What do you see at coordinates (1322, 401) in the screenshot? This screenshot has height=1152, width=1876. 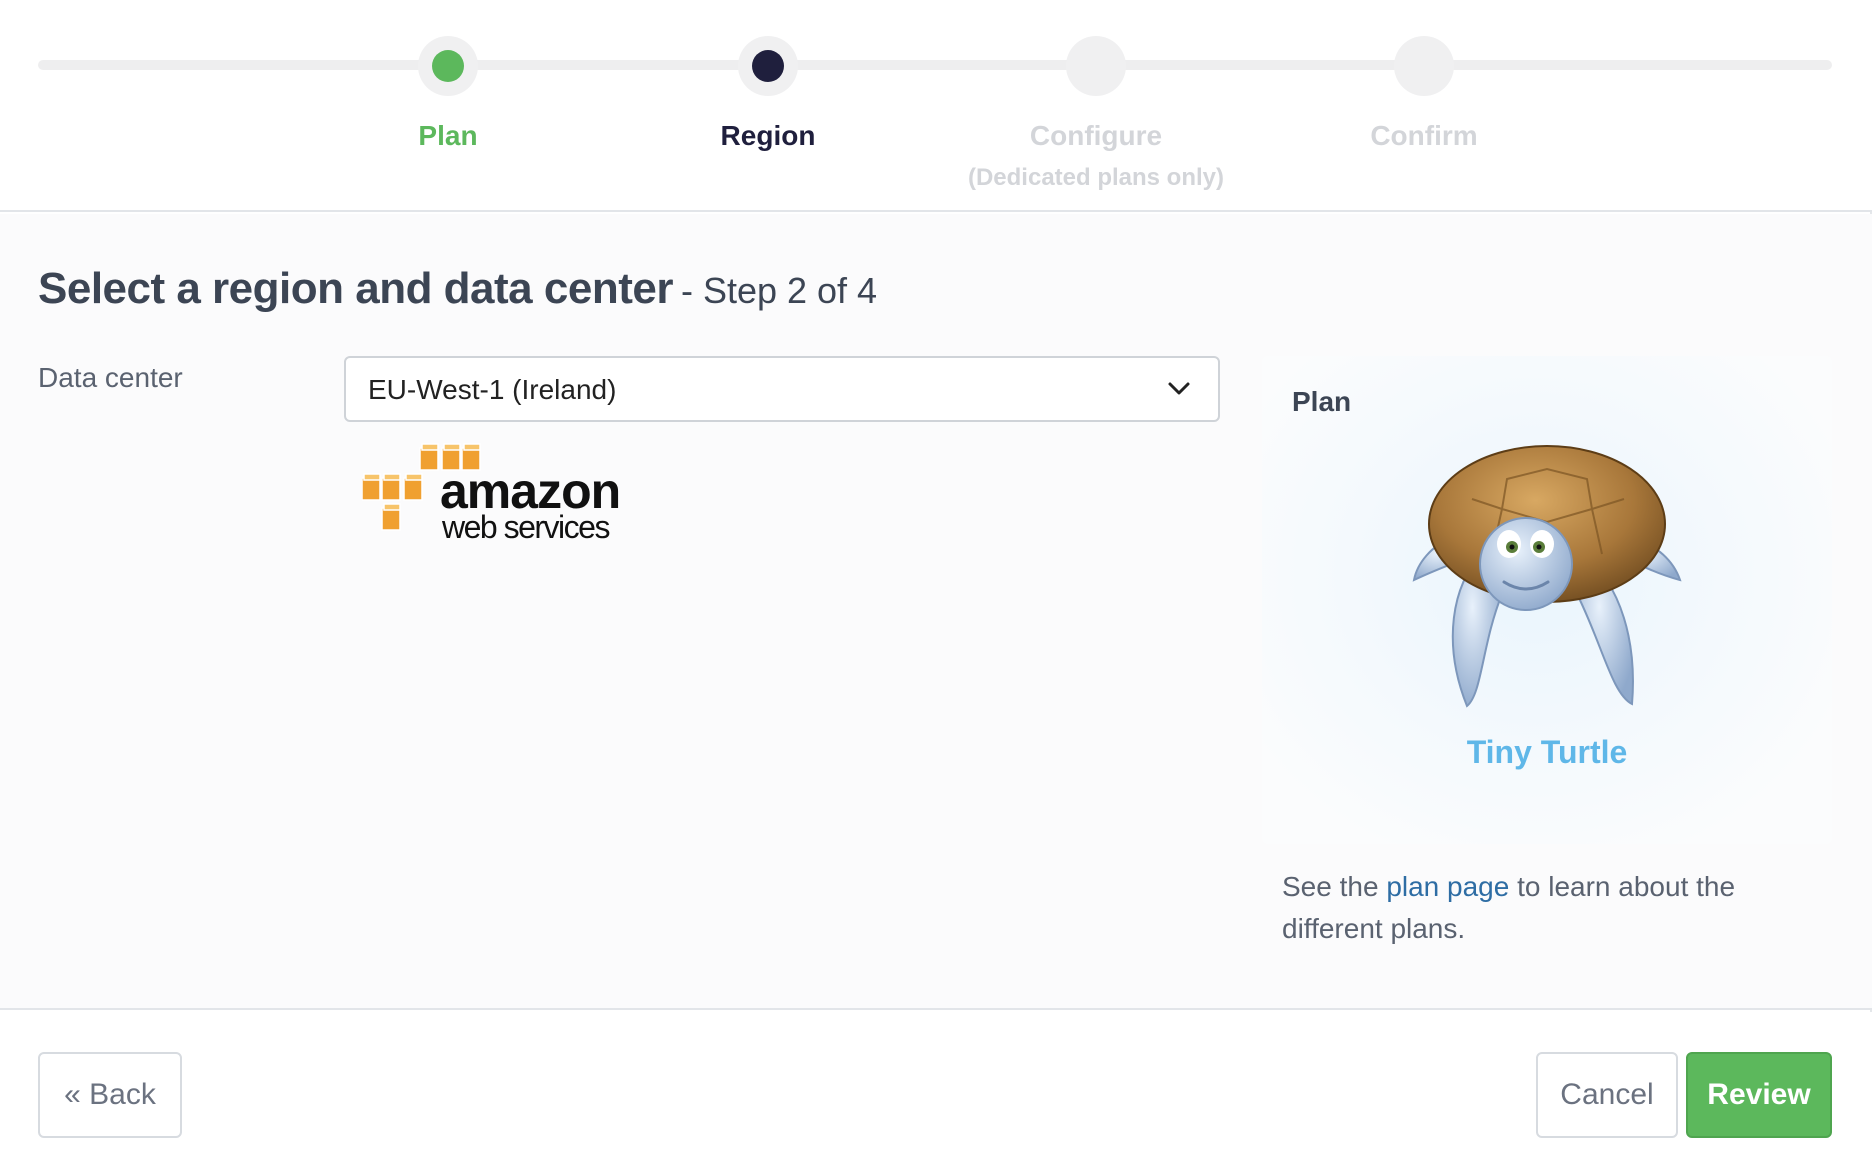 I see `plan-card-heading: Plan` at bounding box center [1322, 401].